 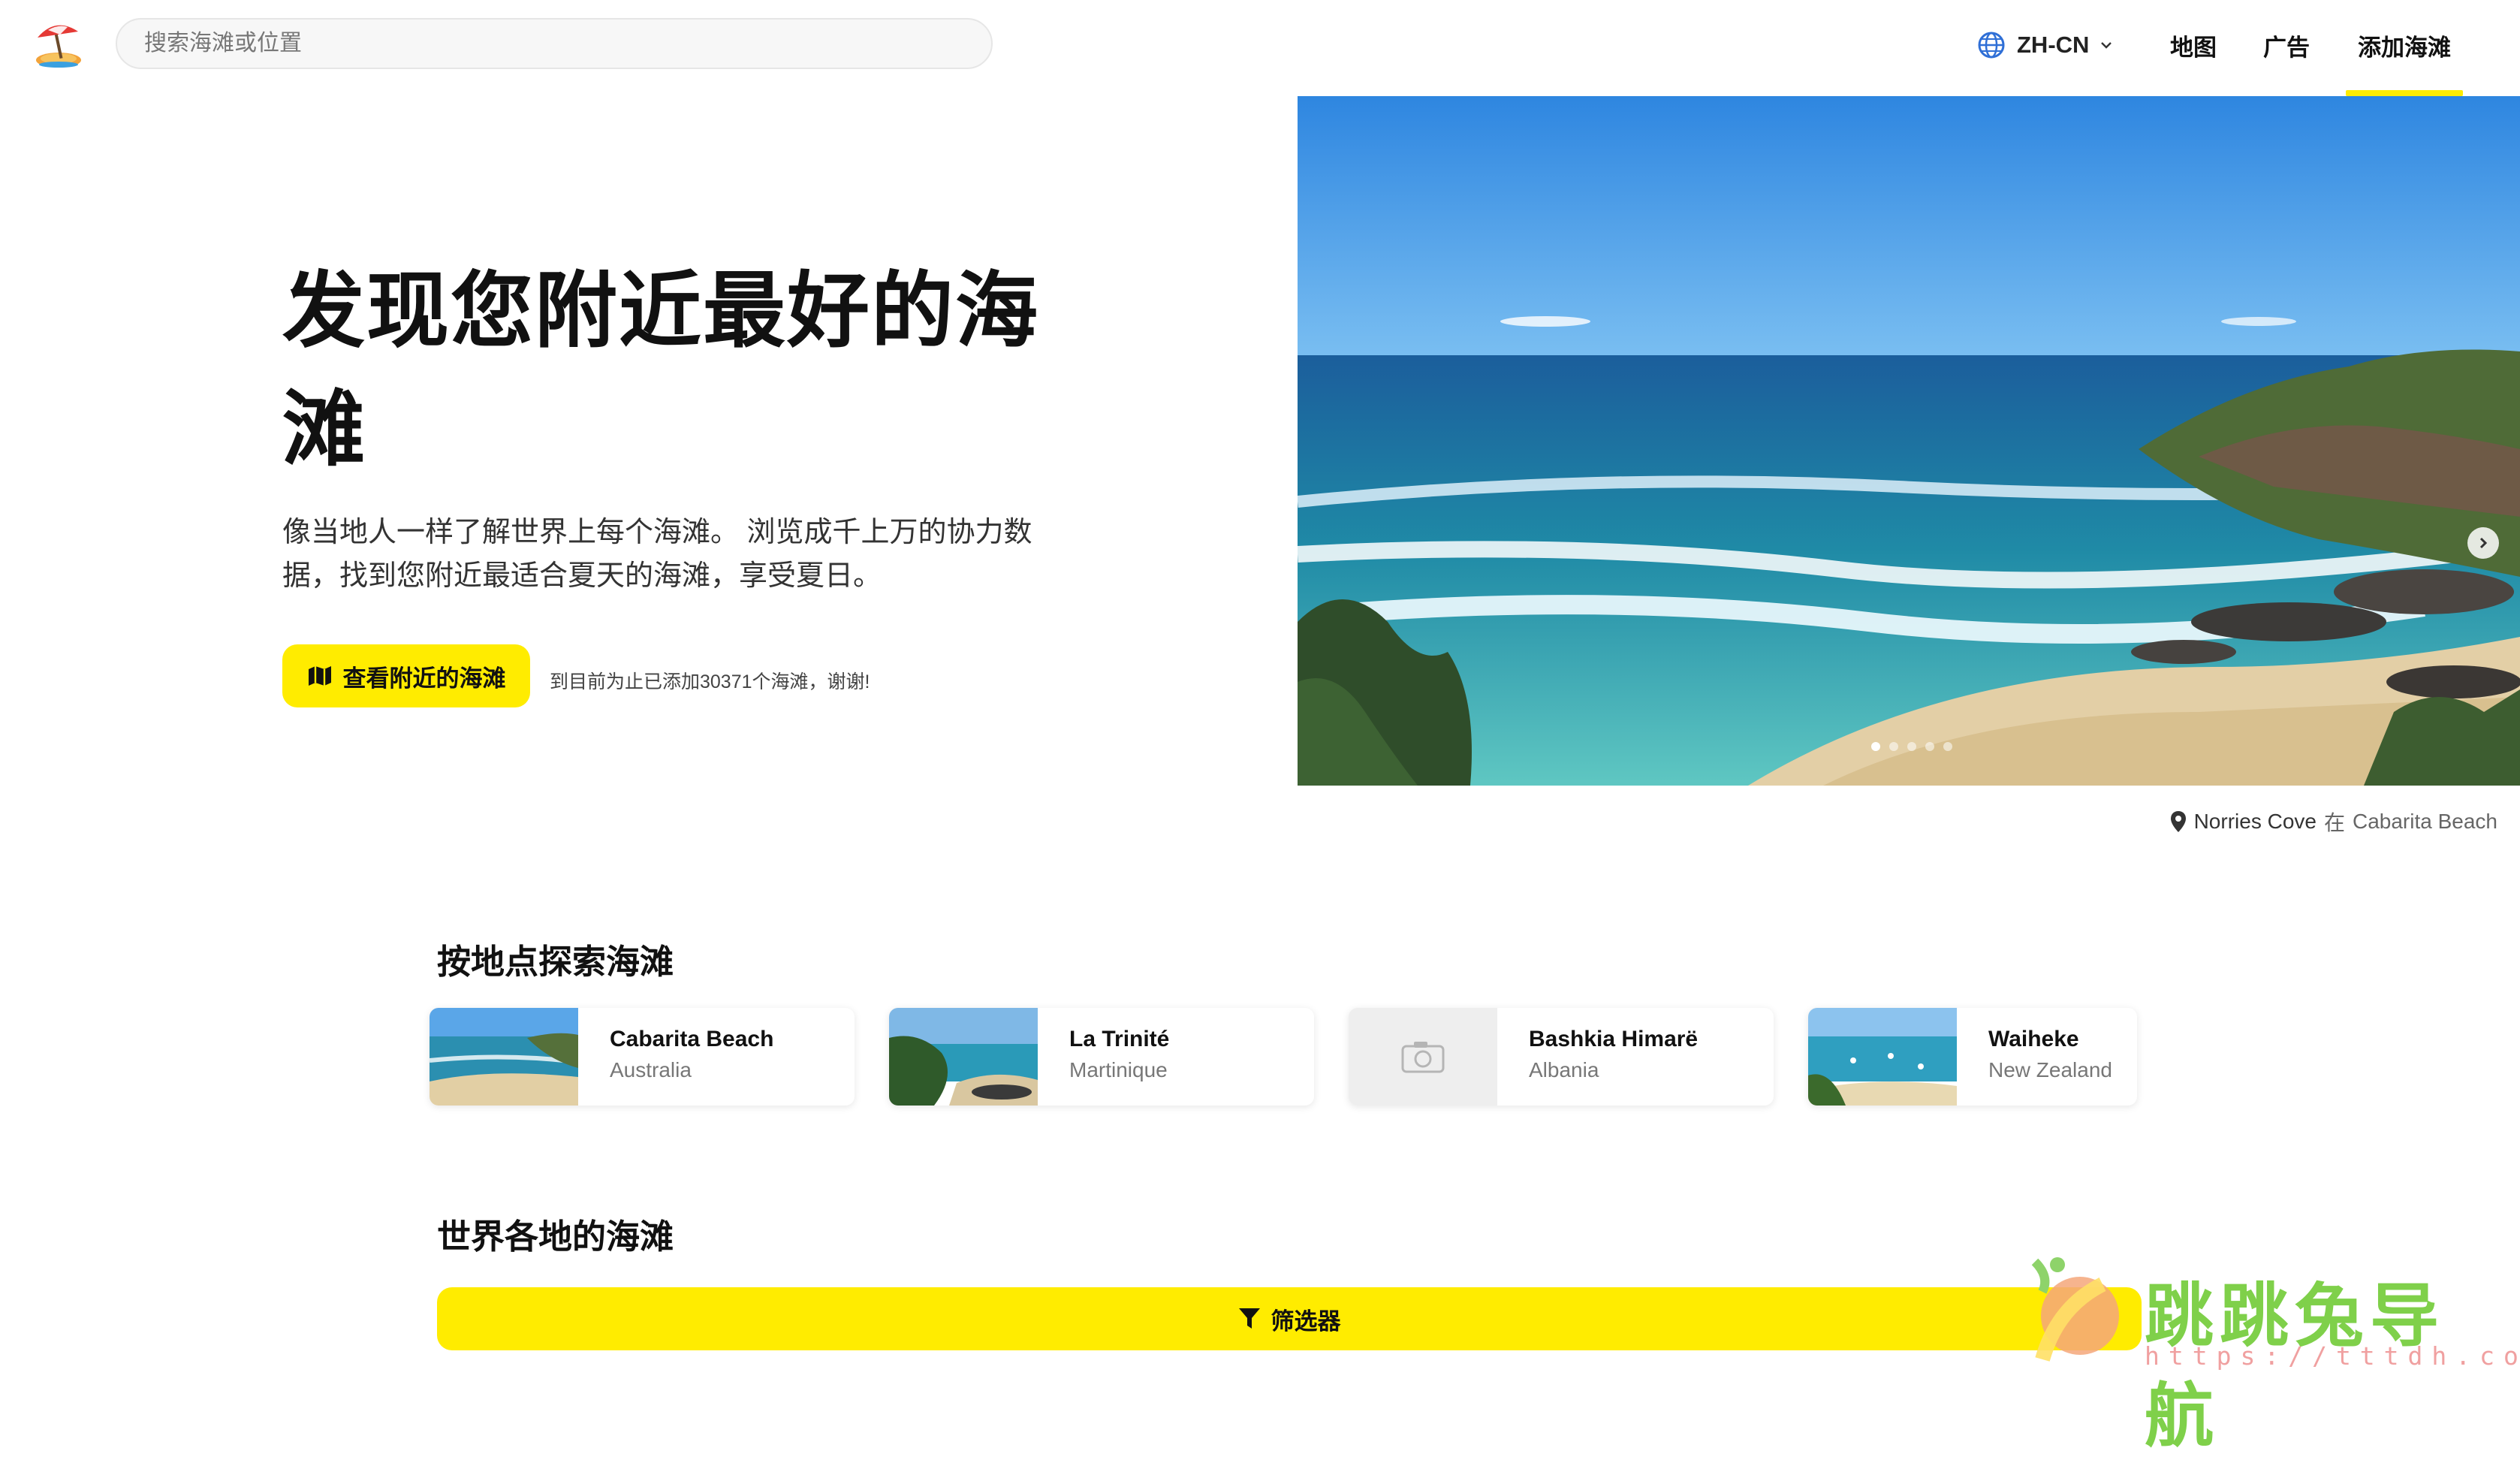 I want to click on explore-by-location-title: 按地点探索海滩, so click(x=555, y=962).